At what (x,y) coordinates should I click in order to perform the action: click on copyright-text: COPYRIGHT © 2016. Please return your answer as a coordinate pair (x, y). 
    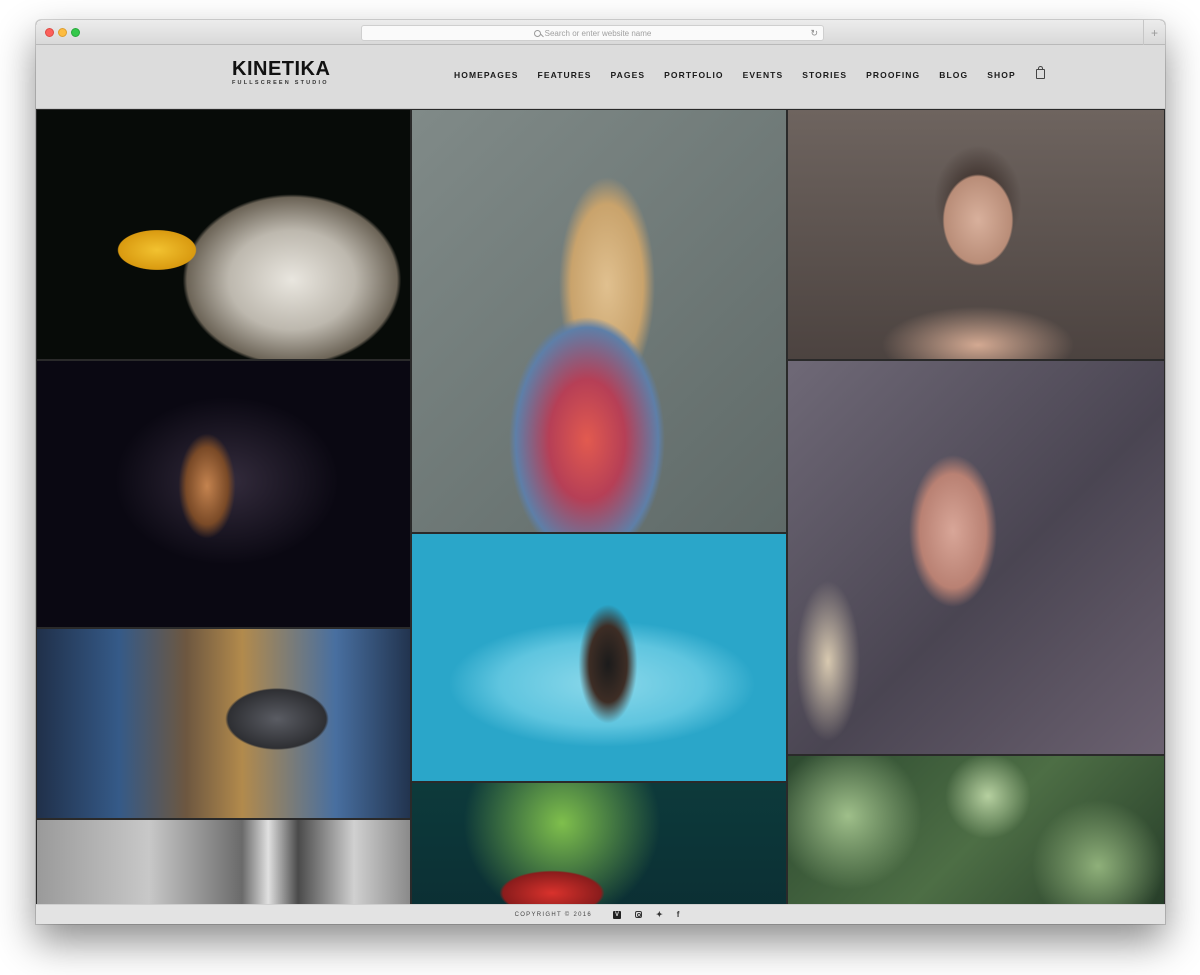
    Looking at the image, I should click on (553, 914).